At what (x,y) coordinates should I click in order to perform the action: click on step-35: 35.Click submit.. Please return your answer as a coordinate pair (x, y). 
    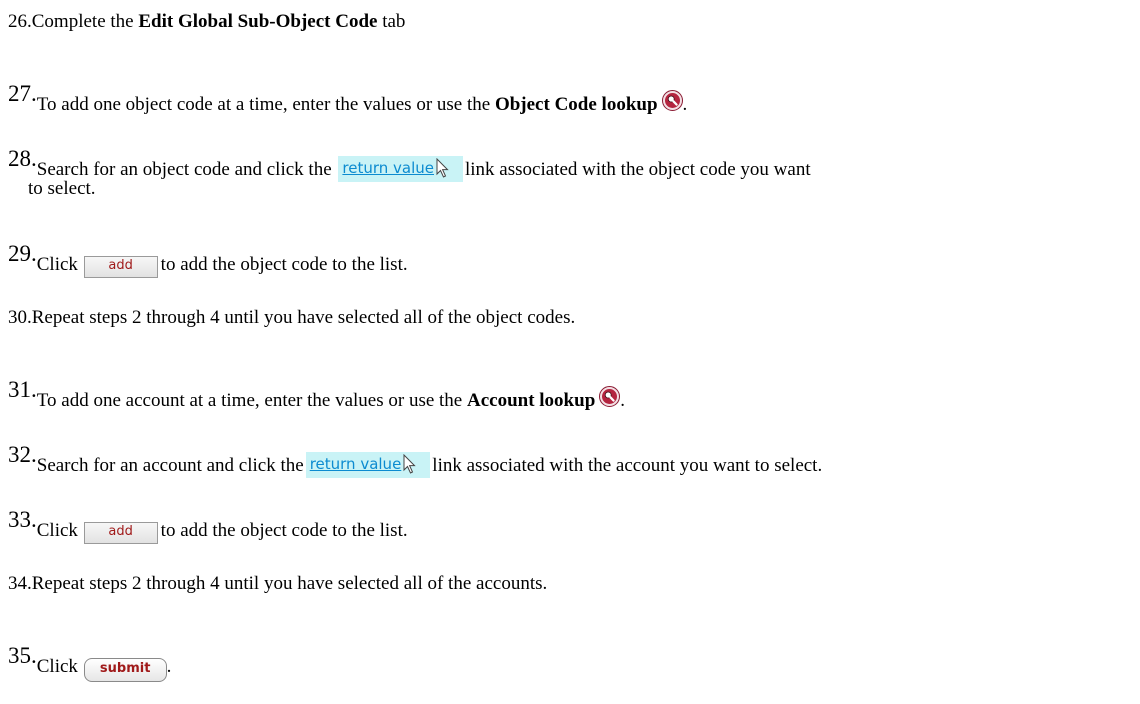
    Looking at the image, I should click on (90, 662).